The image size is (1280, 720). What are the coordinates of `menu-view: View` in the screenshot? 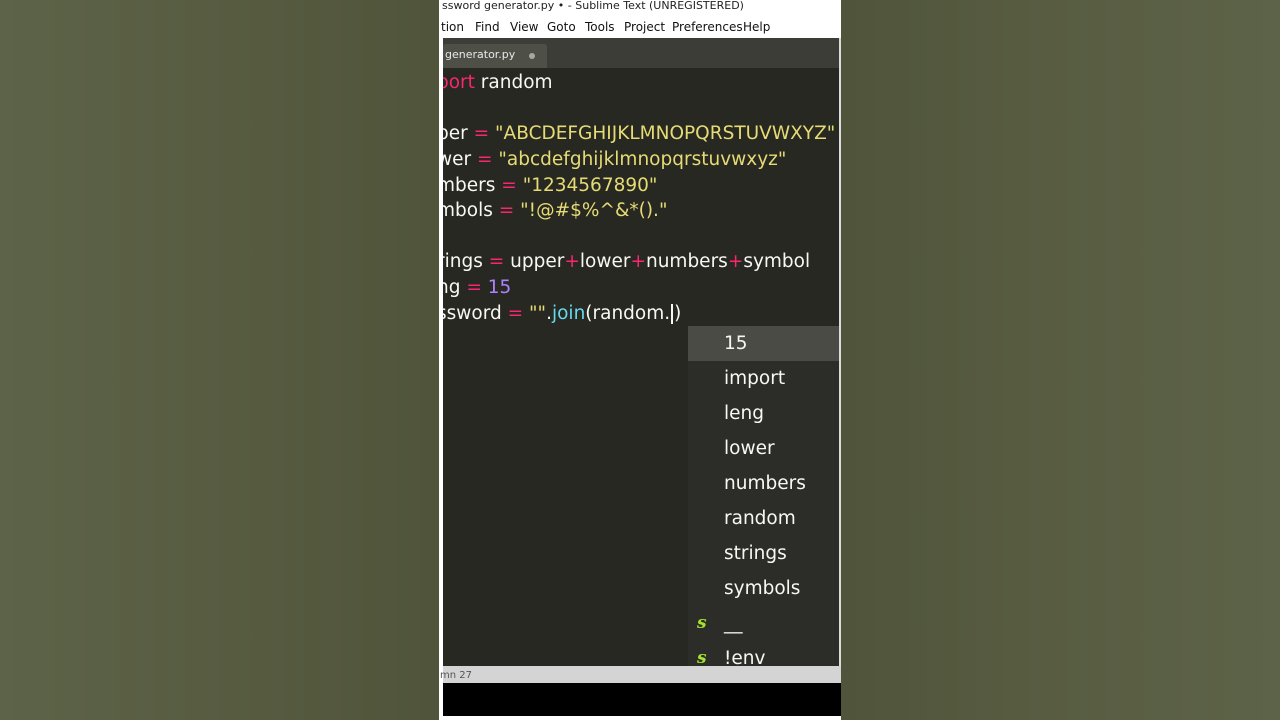 It's located at (524, 27).